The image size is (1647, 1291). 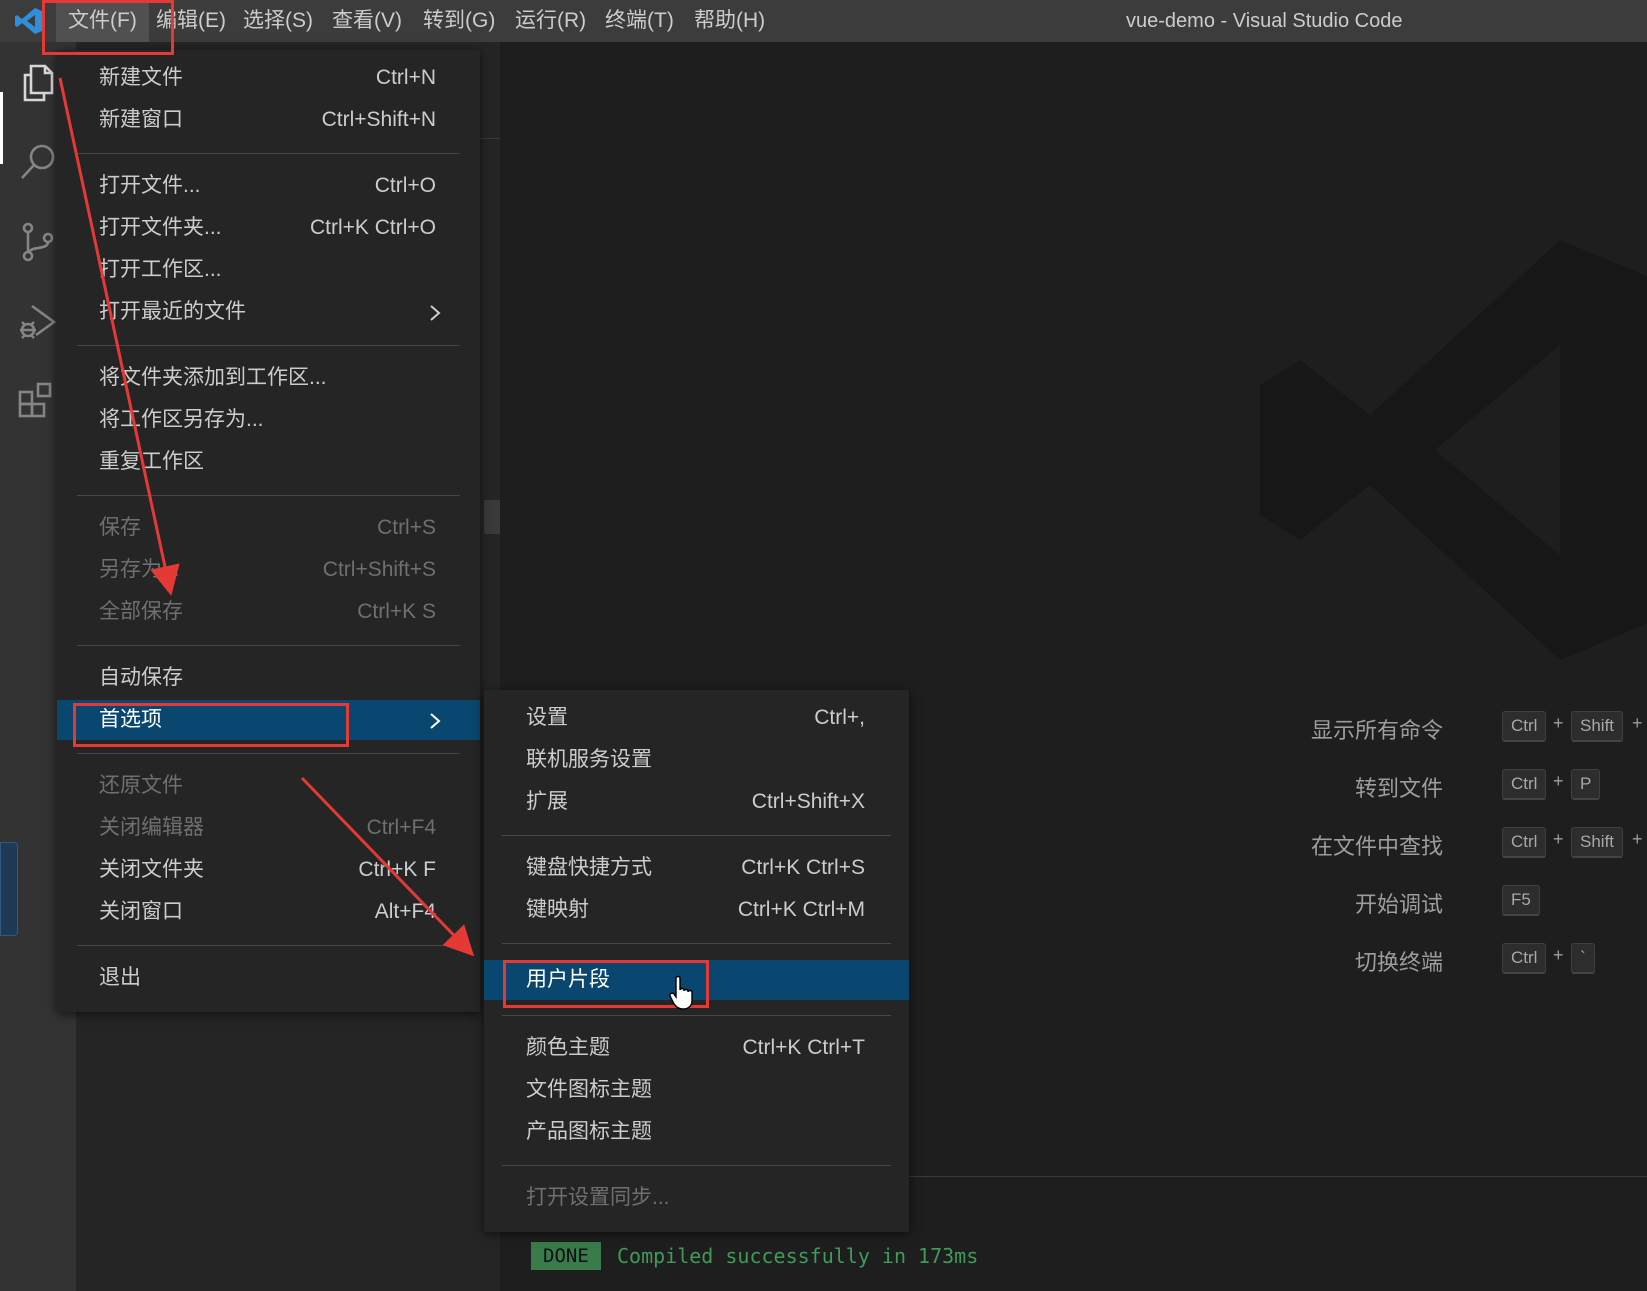 I want to click on menu-duplicate-workspace: 重复工作区, so click(x=268, y=462).